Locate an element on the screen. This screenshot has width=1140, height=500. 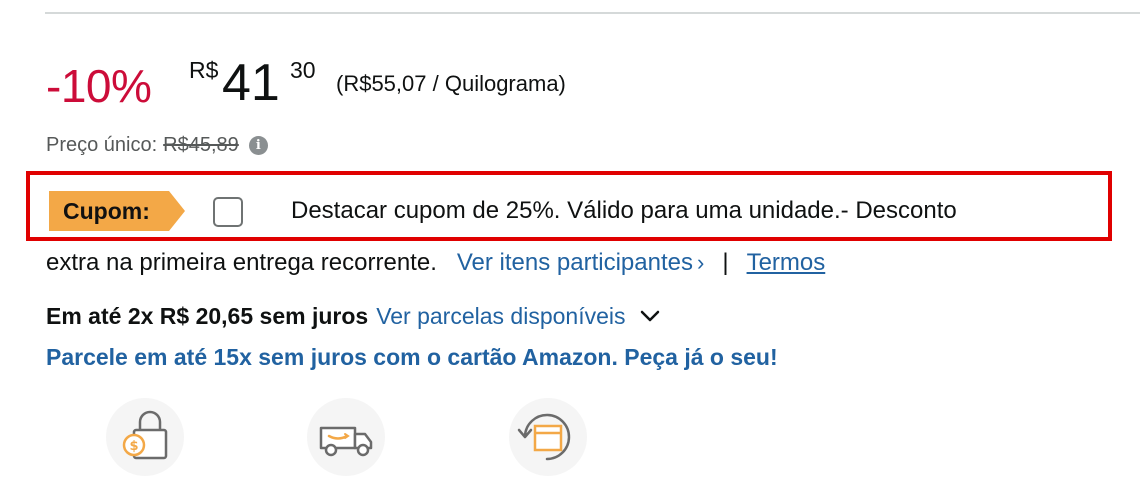
return-box-icon is located at coordinates (548, 437).